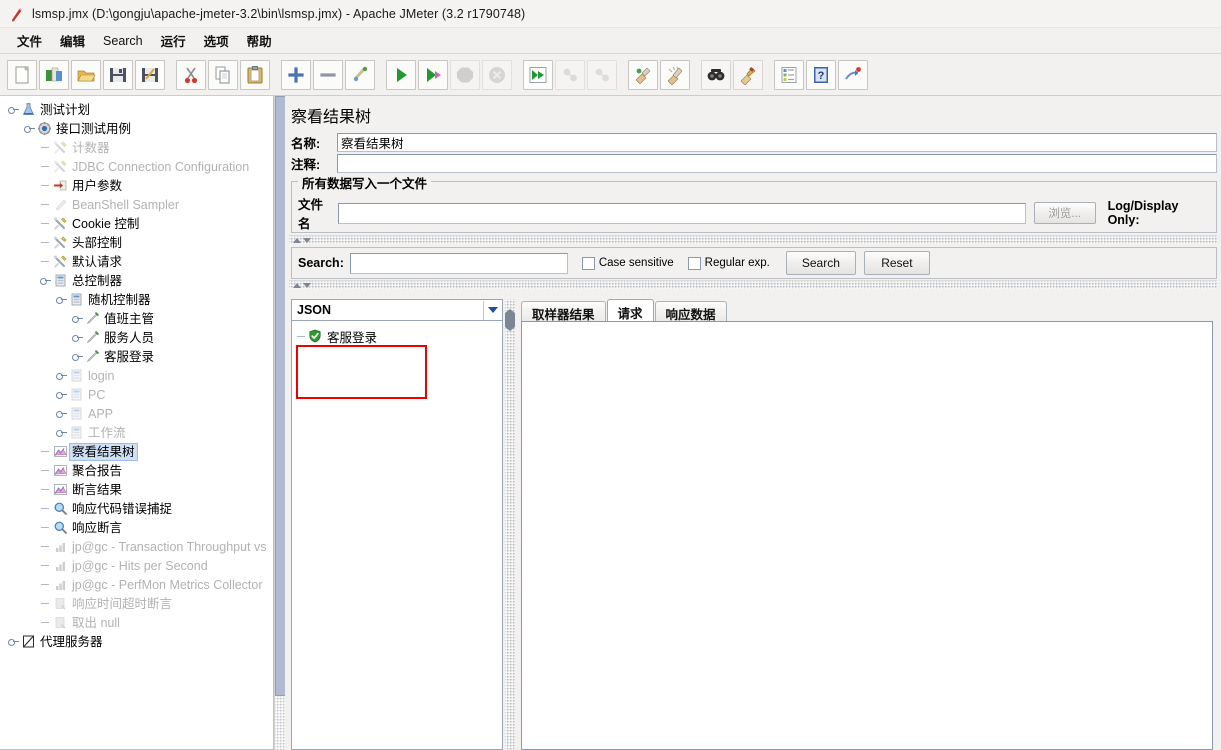 The width and height of the screenshot is (1221, 750). I want to click on tree-node: login, so click(136, 375).